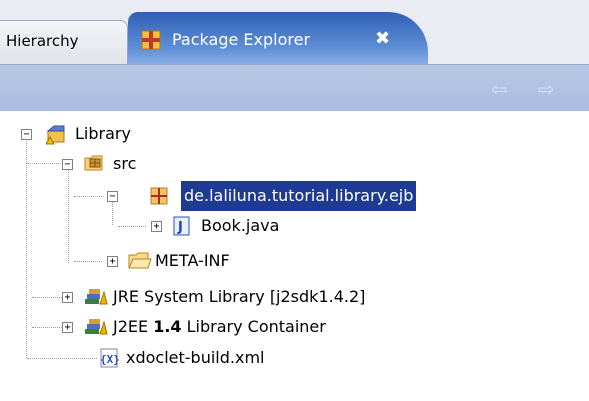 The image size is (589, 401). Describe the element at coordinates (546, 89) in the screenshot. I see `forward-arrow-icon: ⇨` at that location.